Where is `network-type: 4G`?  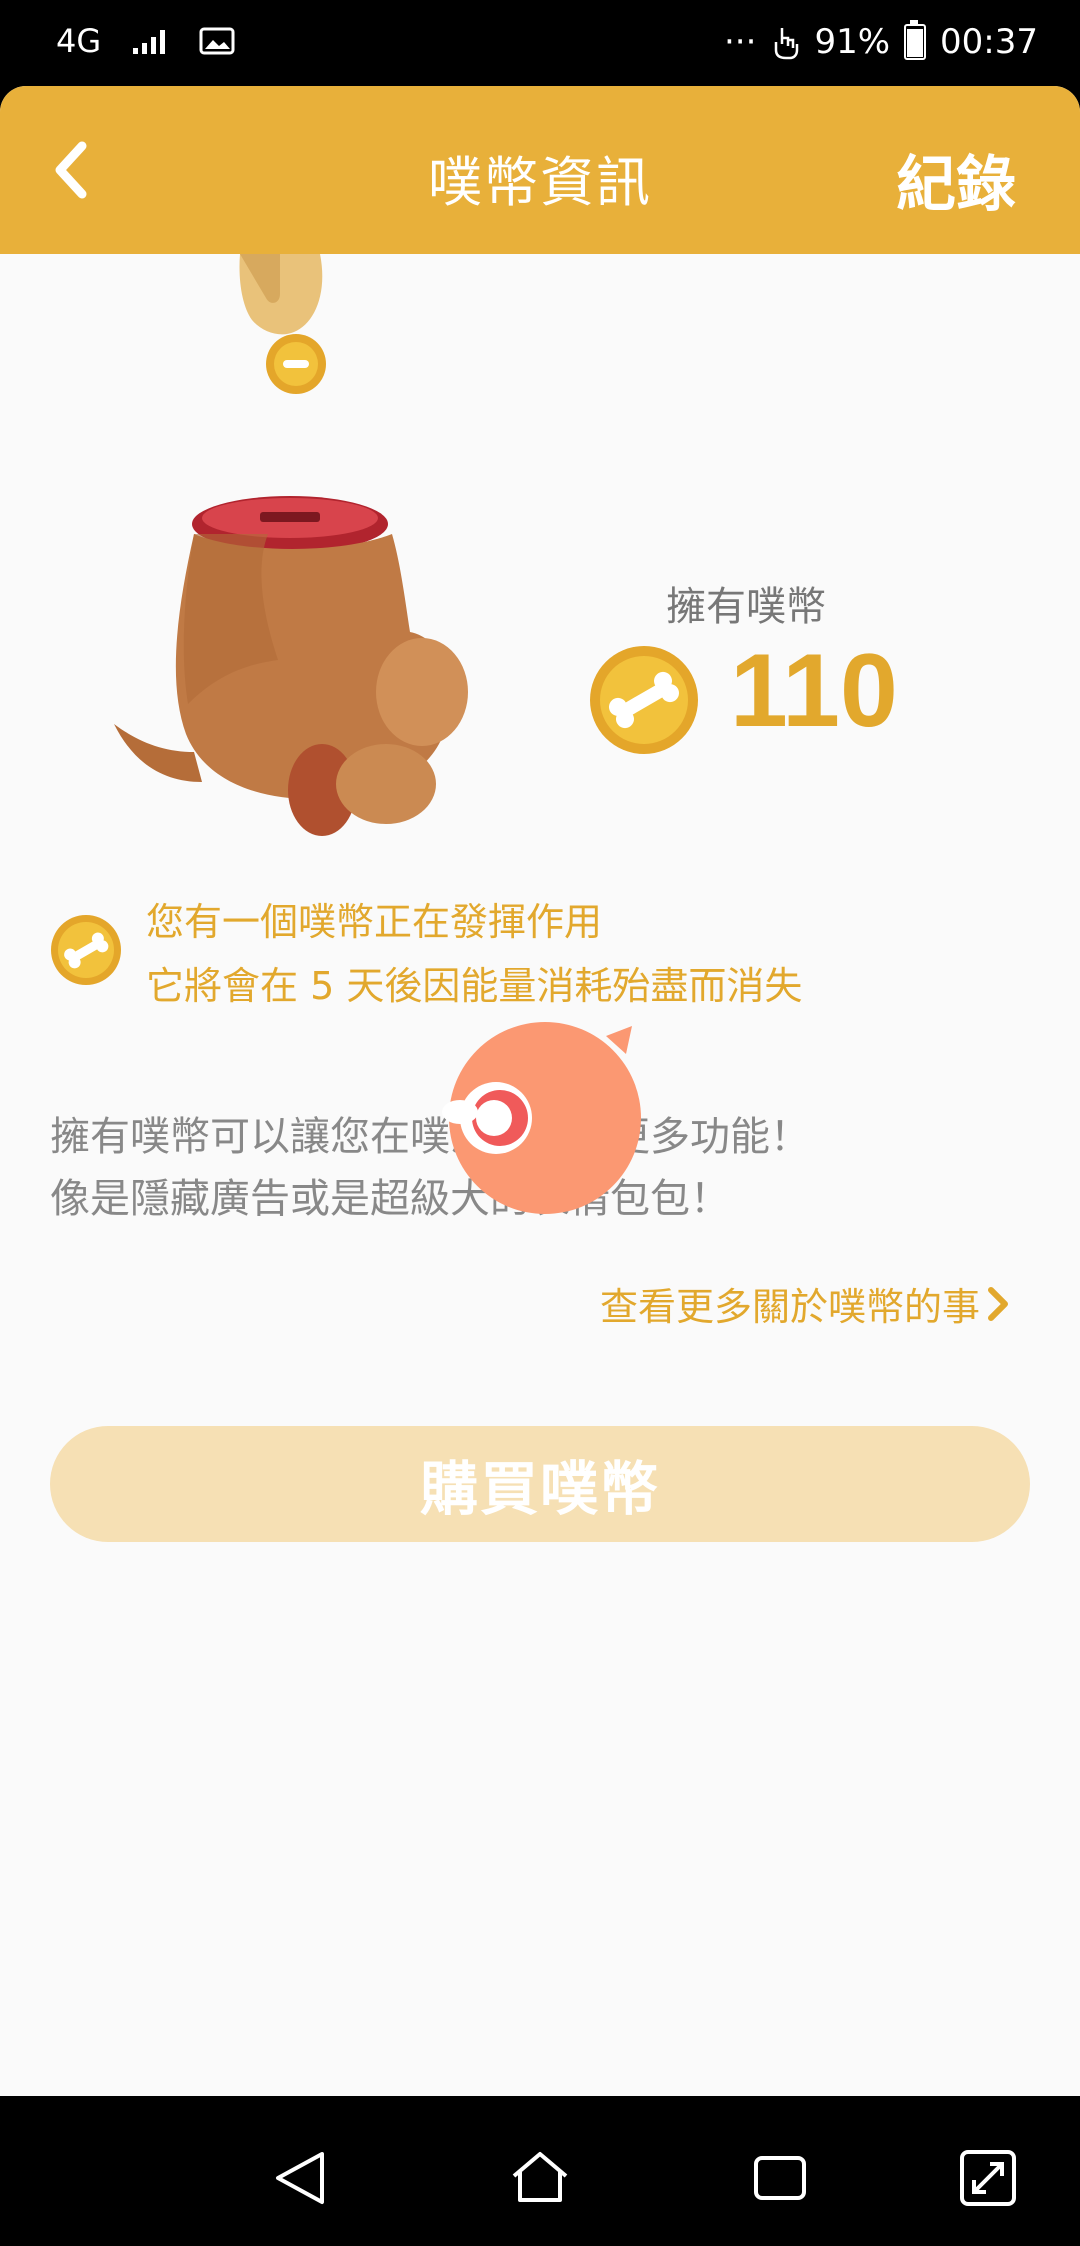
network-type: 4G is located at coordinates (79, 41).